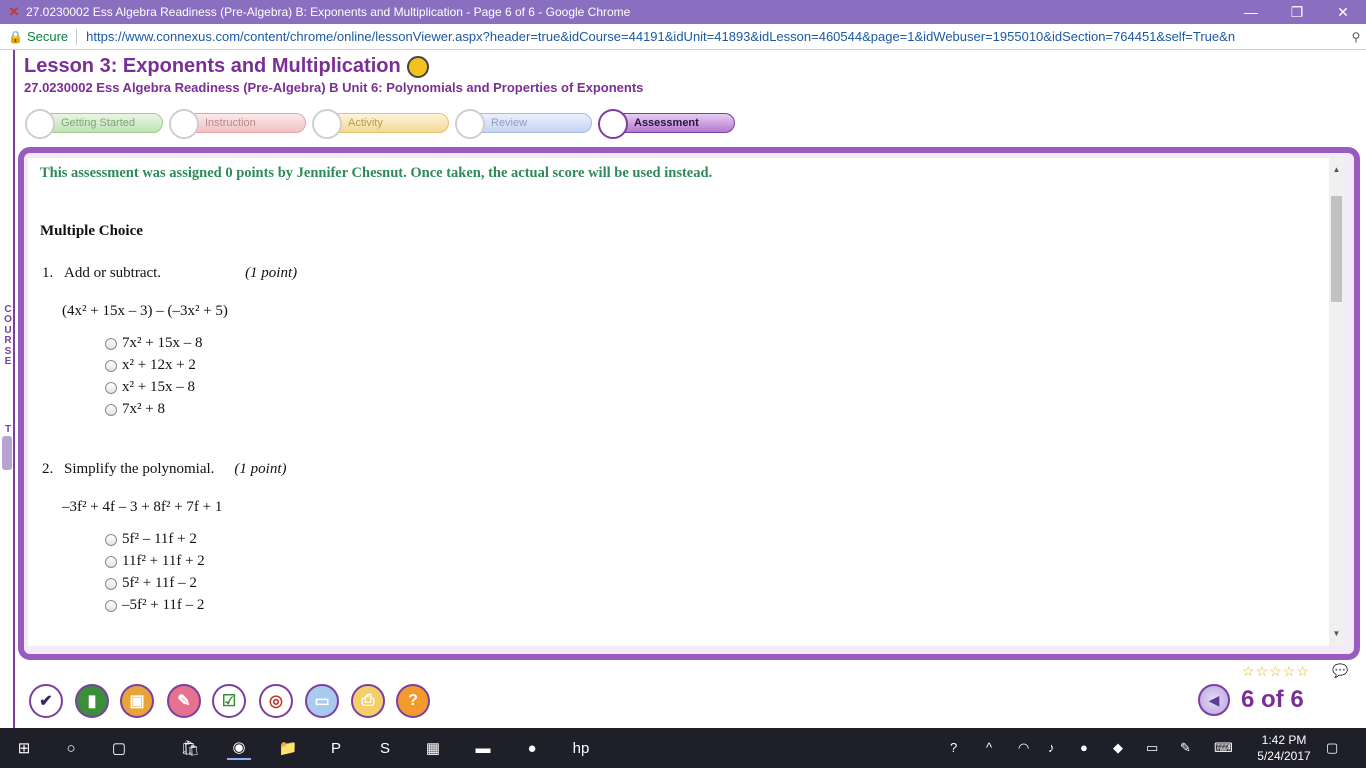 Image resolution: width=1366 pixels, height=768 pixels. What do you see at coordinates (150, 387) in the screenshot?
I see `answer-option: x² + 15x – 8` at bounding box center [150, 387].